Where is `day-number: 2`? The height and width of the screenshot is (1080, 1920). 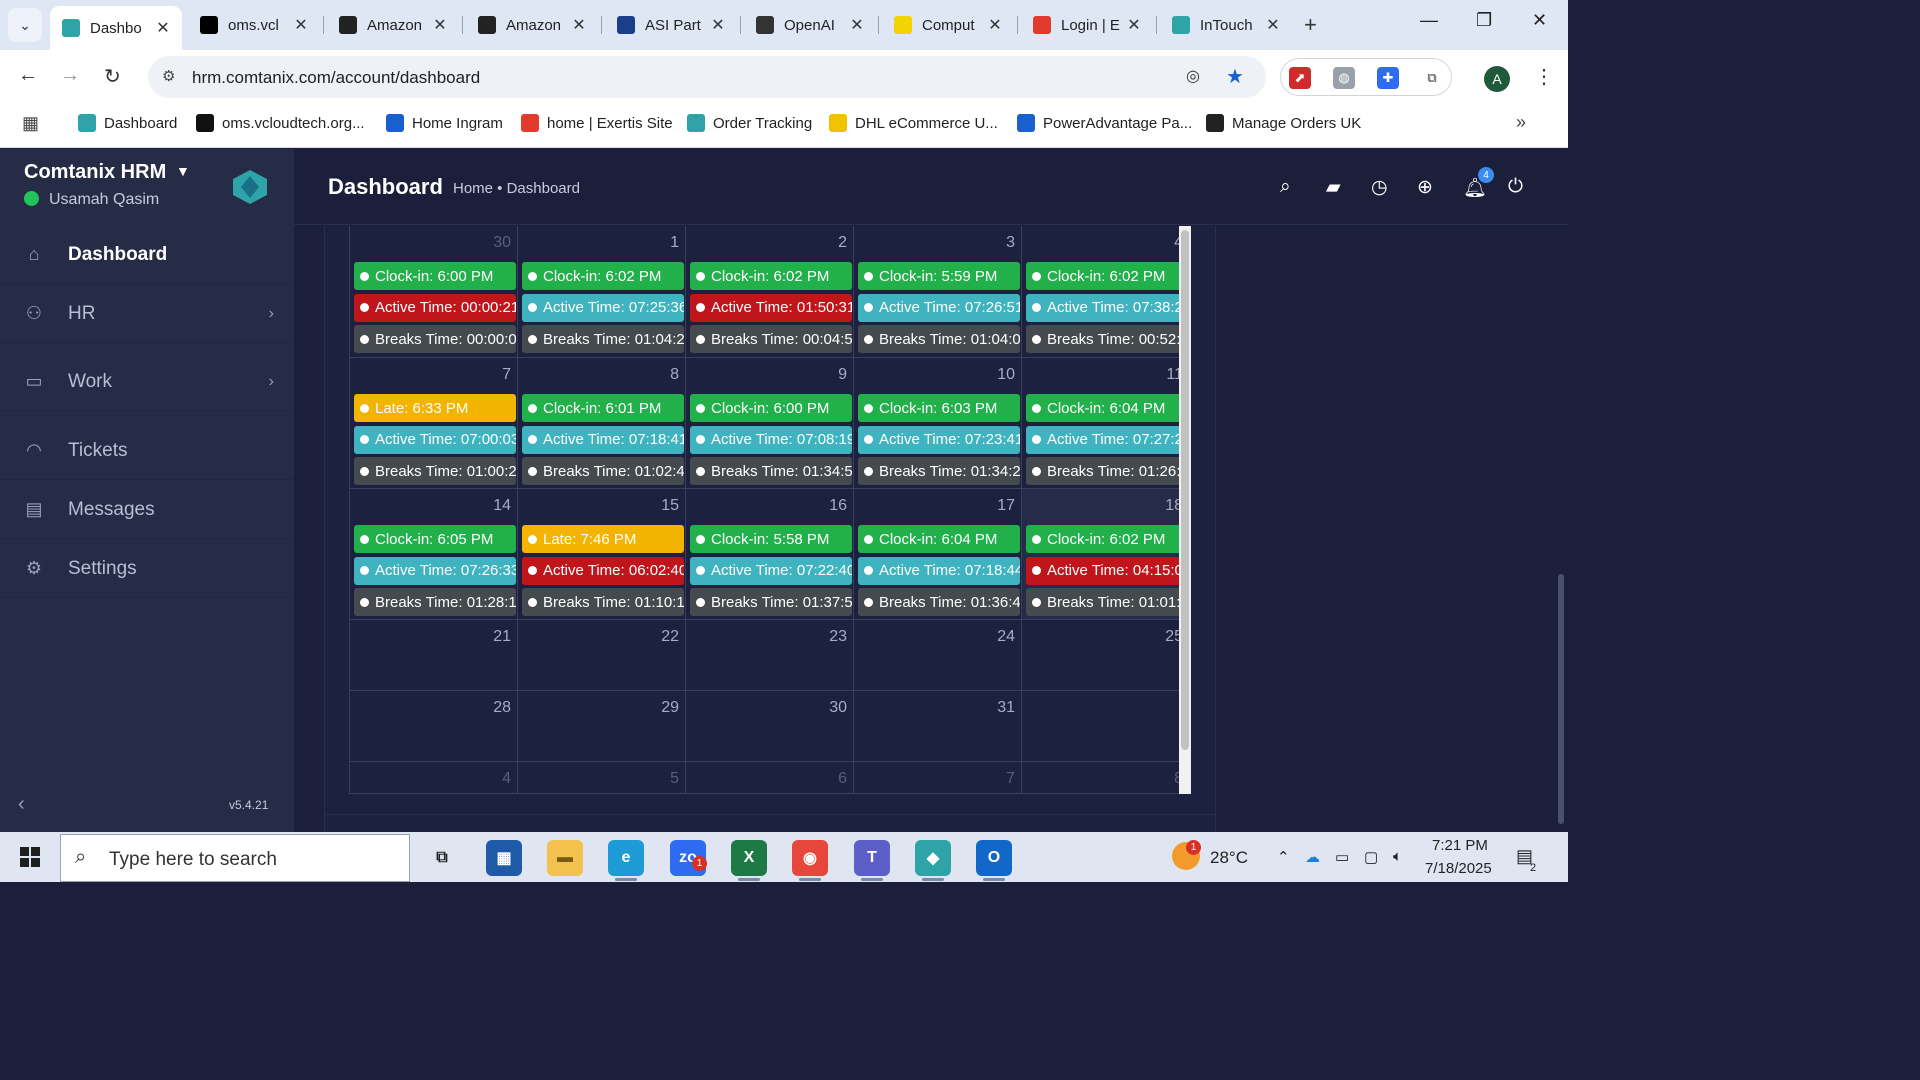 day-number: 2 is located at coordinates (842, 243).